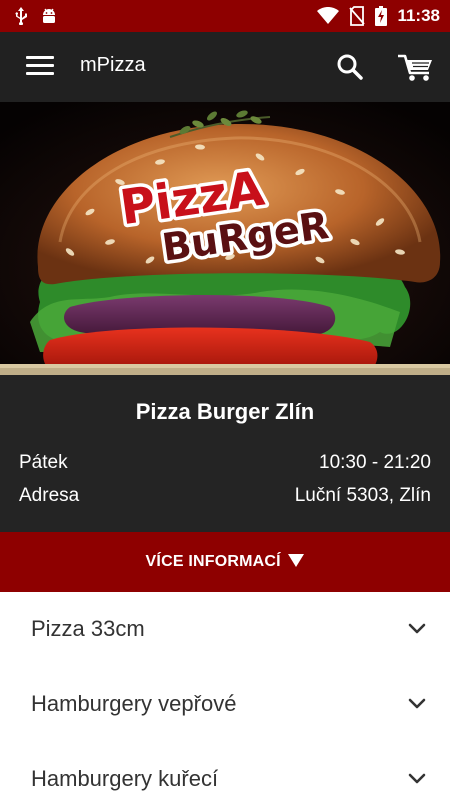  Describe the element at coordinates (43, 462) in the screenshot. I see `day-label: Pátek` at that location.